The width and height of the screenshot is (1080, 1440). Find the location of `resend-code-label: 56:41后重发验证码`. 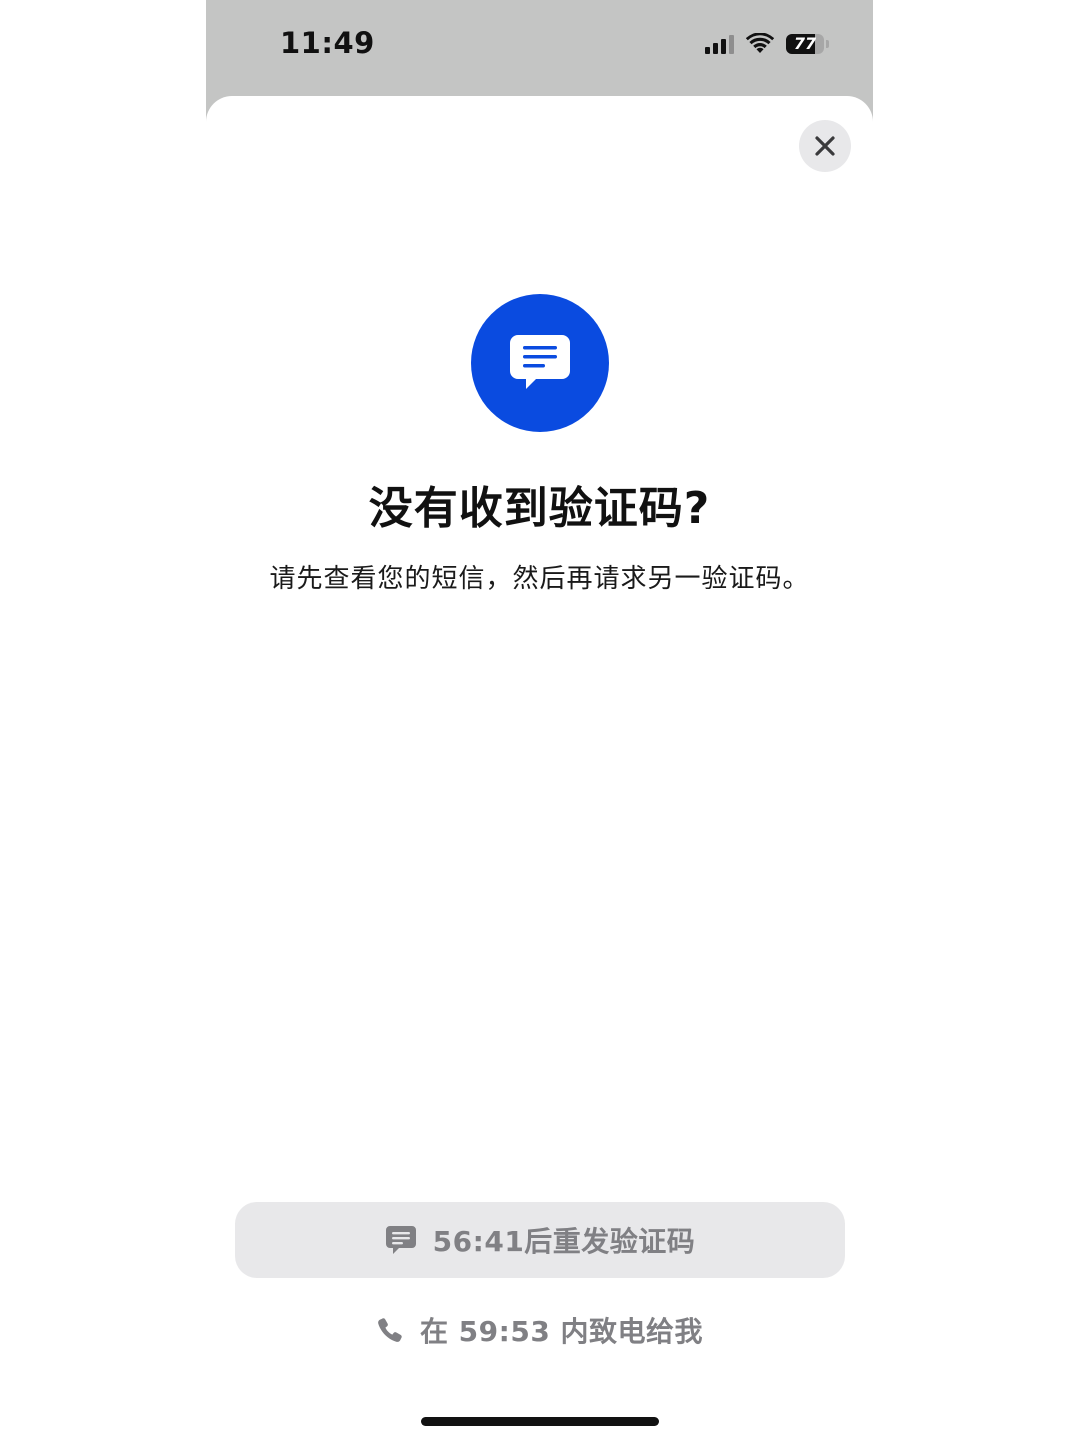

resend-code-label: 56:41后重发验证码 is located at coordinates (564, 1241).